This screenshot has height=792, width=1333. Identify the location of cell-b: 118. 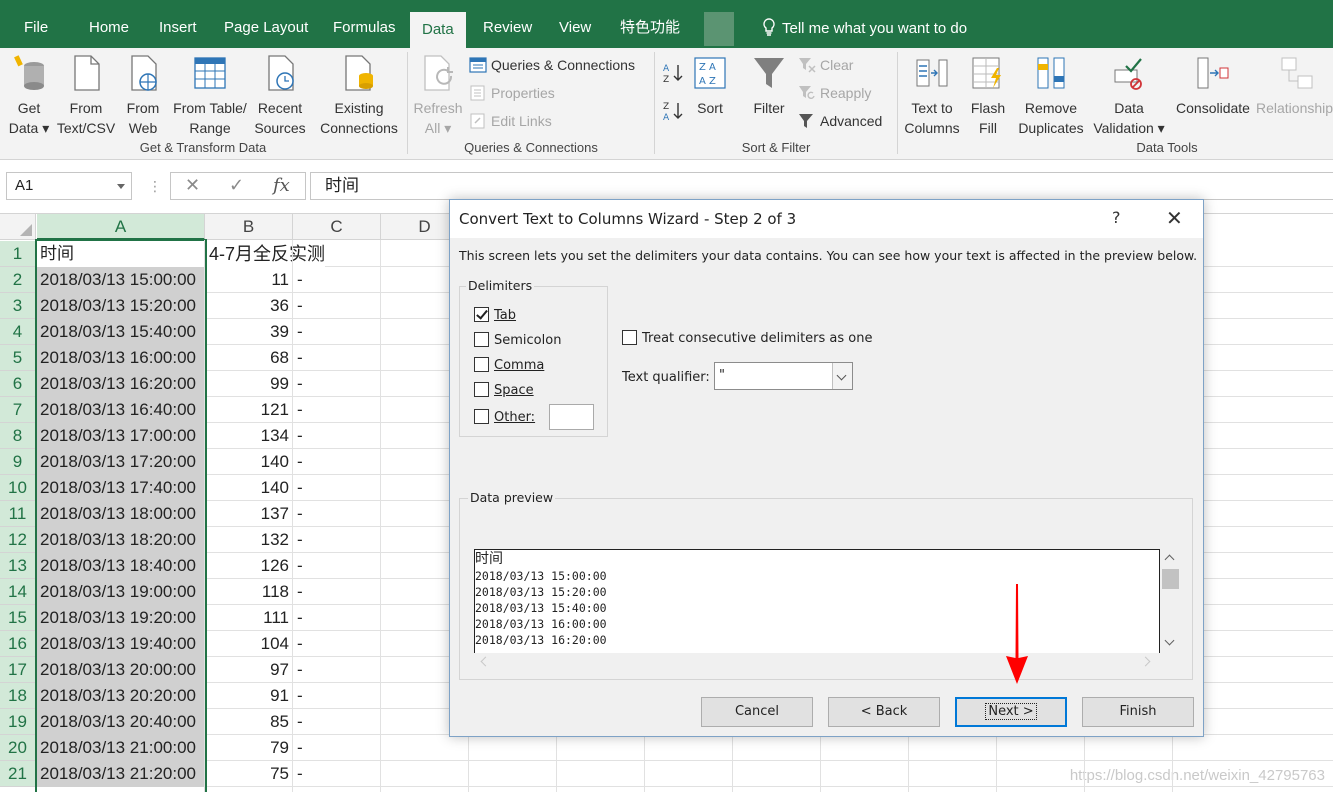
(249, 592).